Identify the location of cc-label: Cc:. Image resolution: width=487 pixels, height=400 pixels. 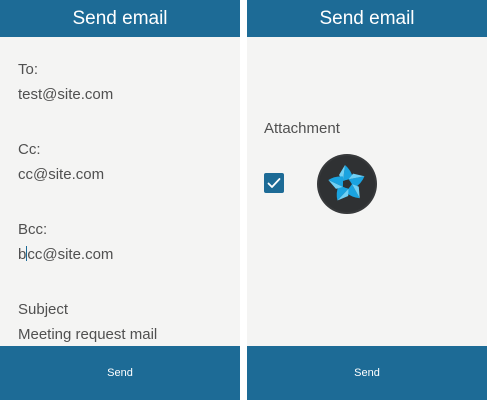
(29, 149).